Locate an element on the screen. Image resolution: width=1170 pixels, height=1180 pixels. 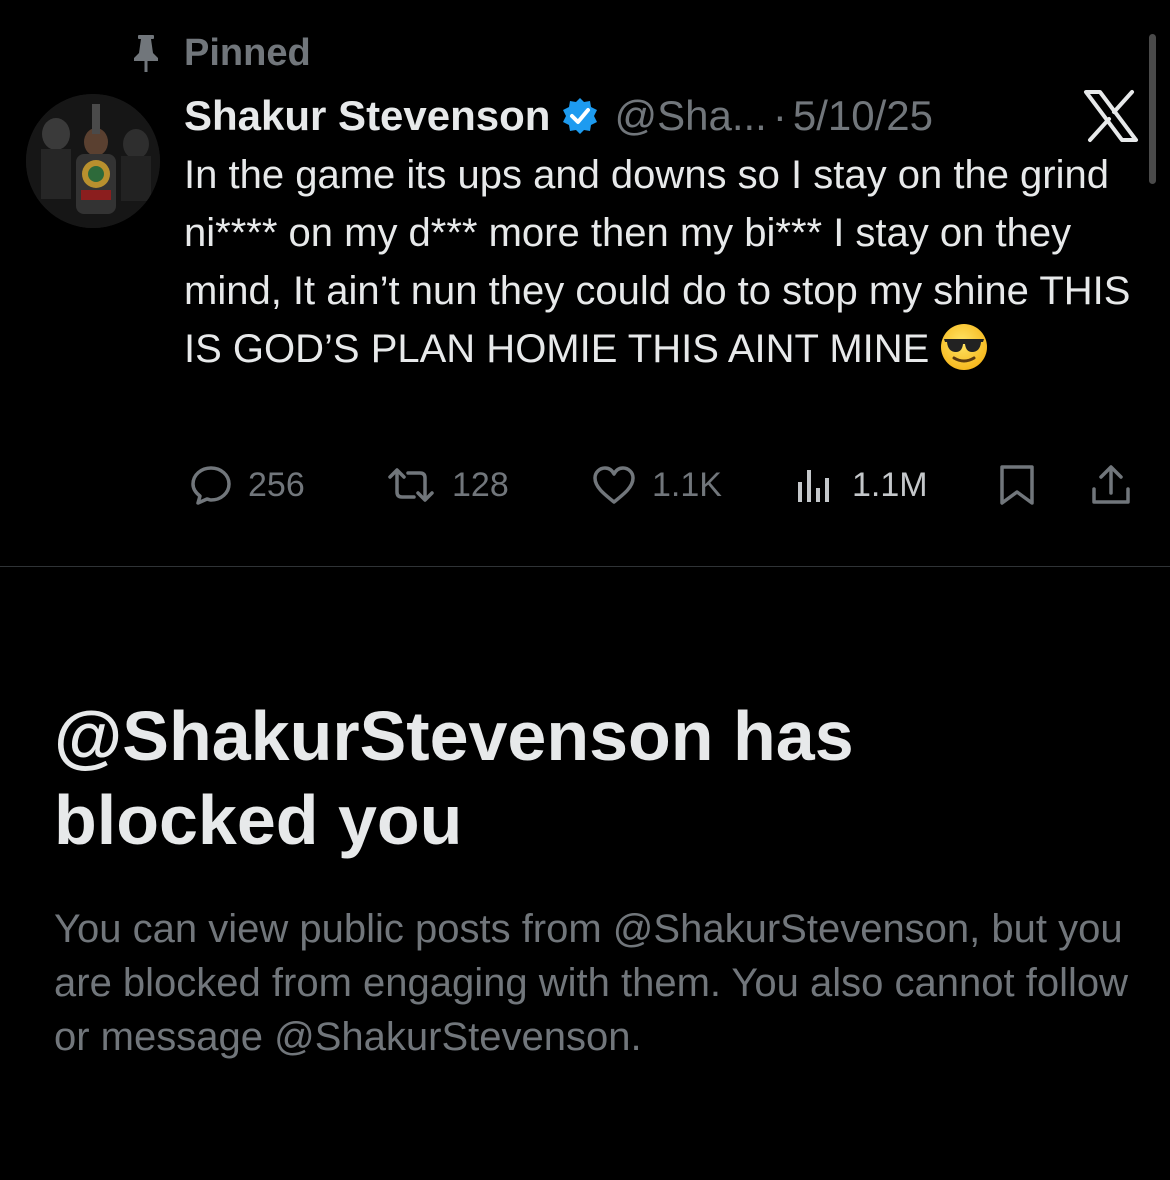
repost-button: 128 is located at coordinates (446, 485).